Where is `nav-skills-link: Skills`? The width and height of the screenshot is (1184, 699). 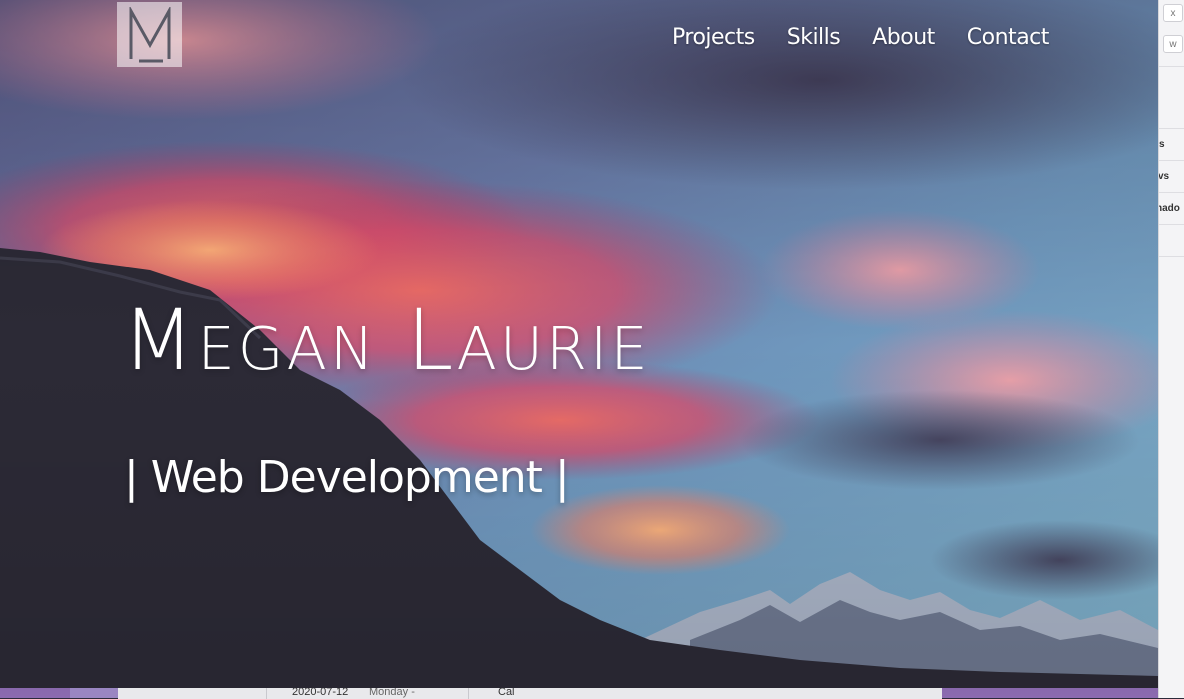 nav-skills-link: Skills is located at coordinates (814, 39).